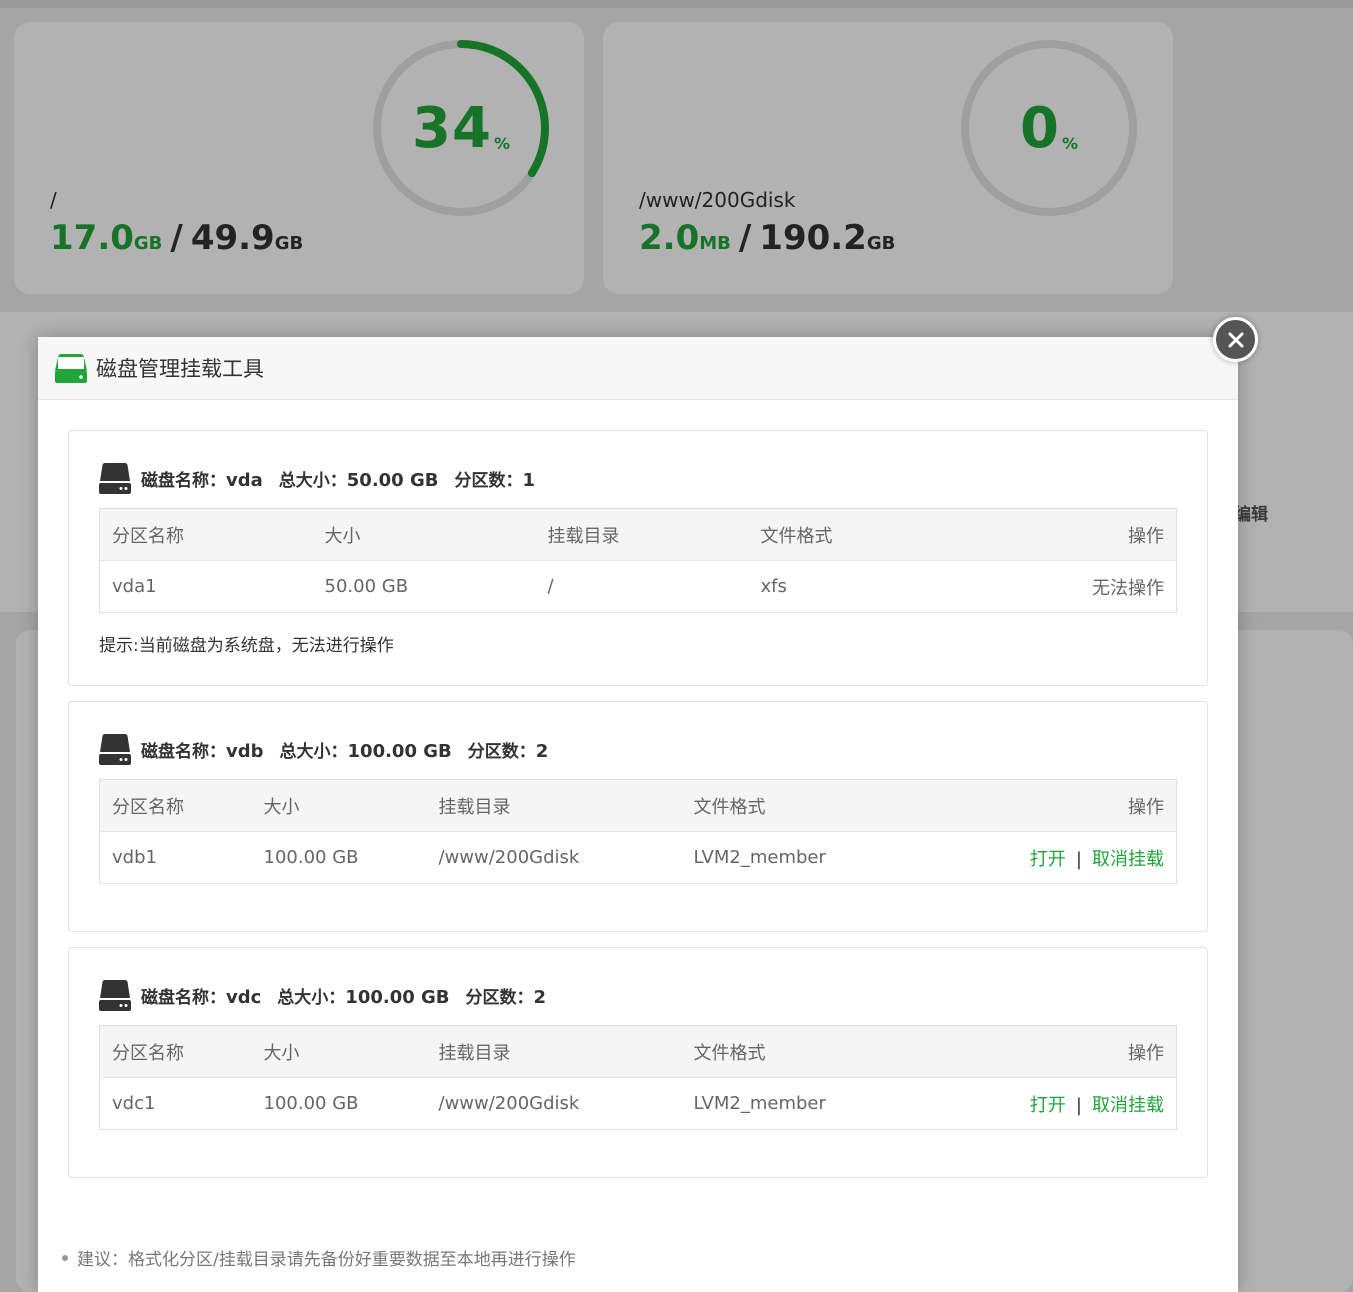 The image size is (1353, 1292). I want to click on disk-size: 50.00 GB, so click(392, 480).